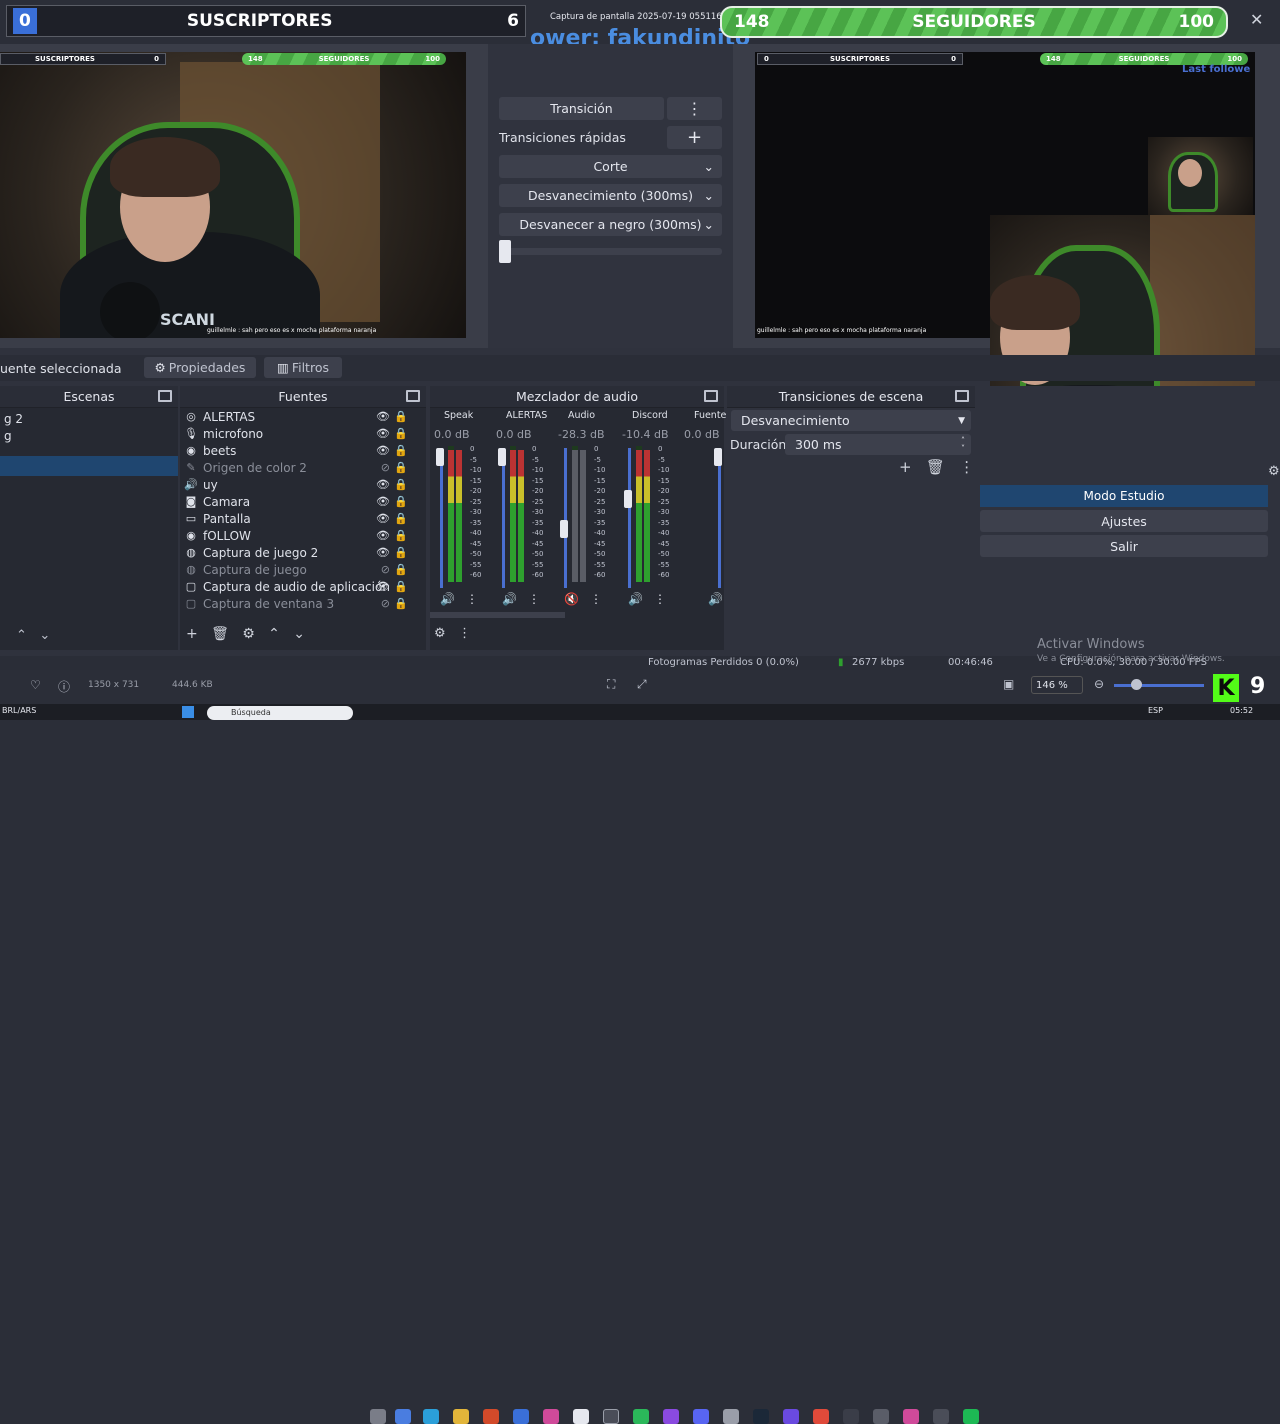 Image resolution: width=1280 pixels, height=1424 pixels. I want to click on expand-icon: ⤢, so click(642, 684).